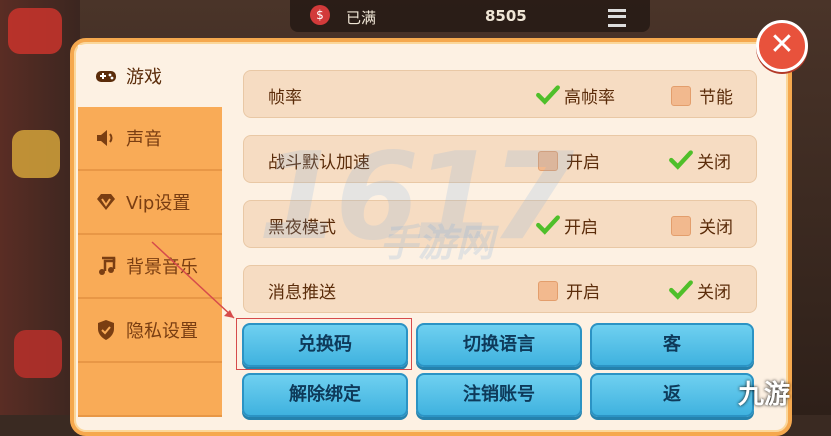 This screenshot has height=436, width=831. I want to click on annotation-arrow, so click(193, 280).